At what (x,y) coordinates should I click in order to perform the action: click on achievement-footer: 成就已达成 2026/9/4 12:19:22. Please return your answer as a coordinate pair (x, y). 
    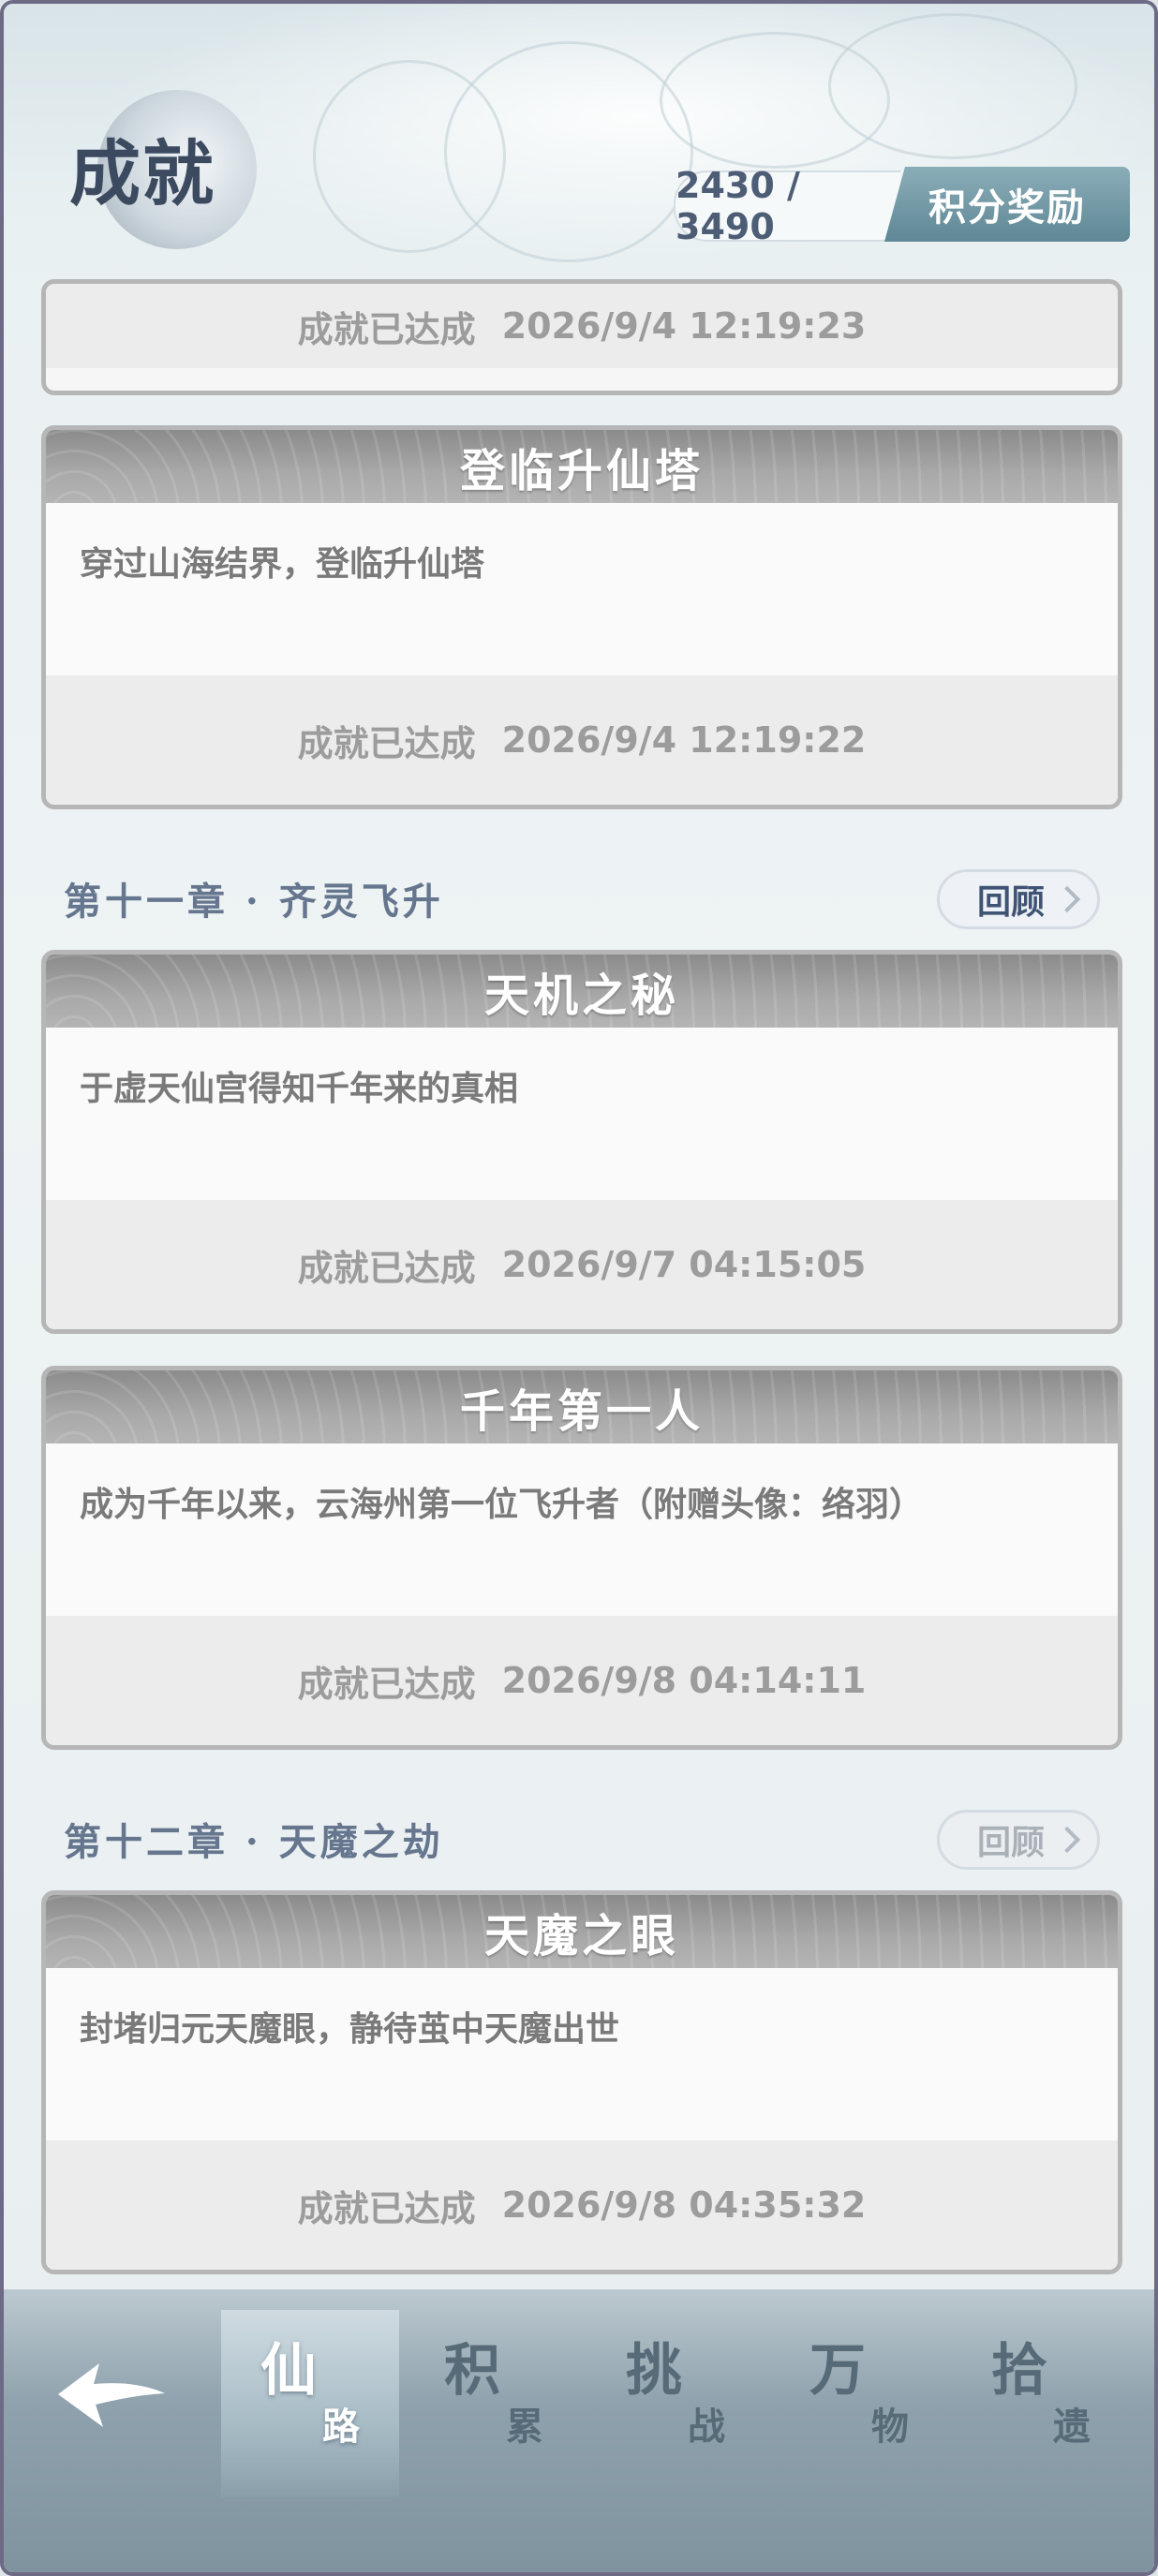
    Looking at the image, I should click on (582, 740).